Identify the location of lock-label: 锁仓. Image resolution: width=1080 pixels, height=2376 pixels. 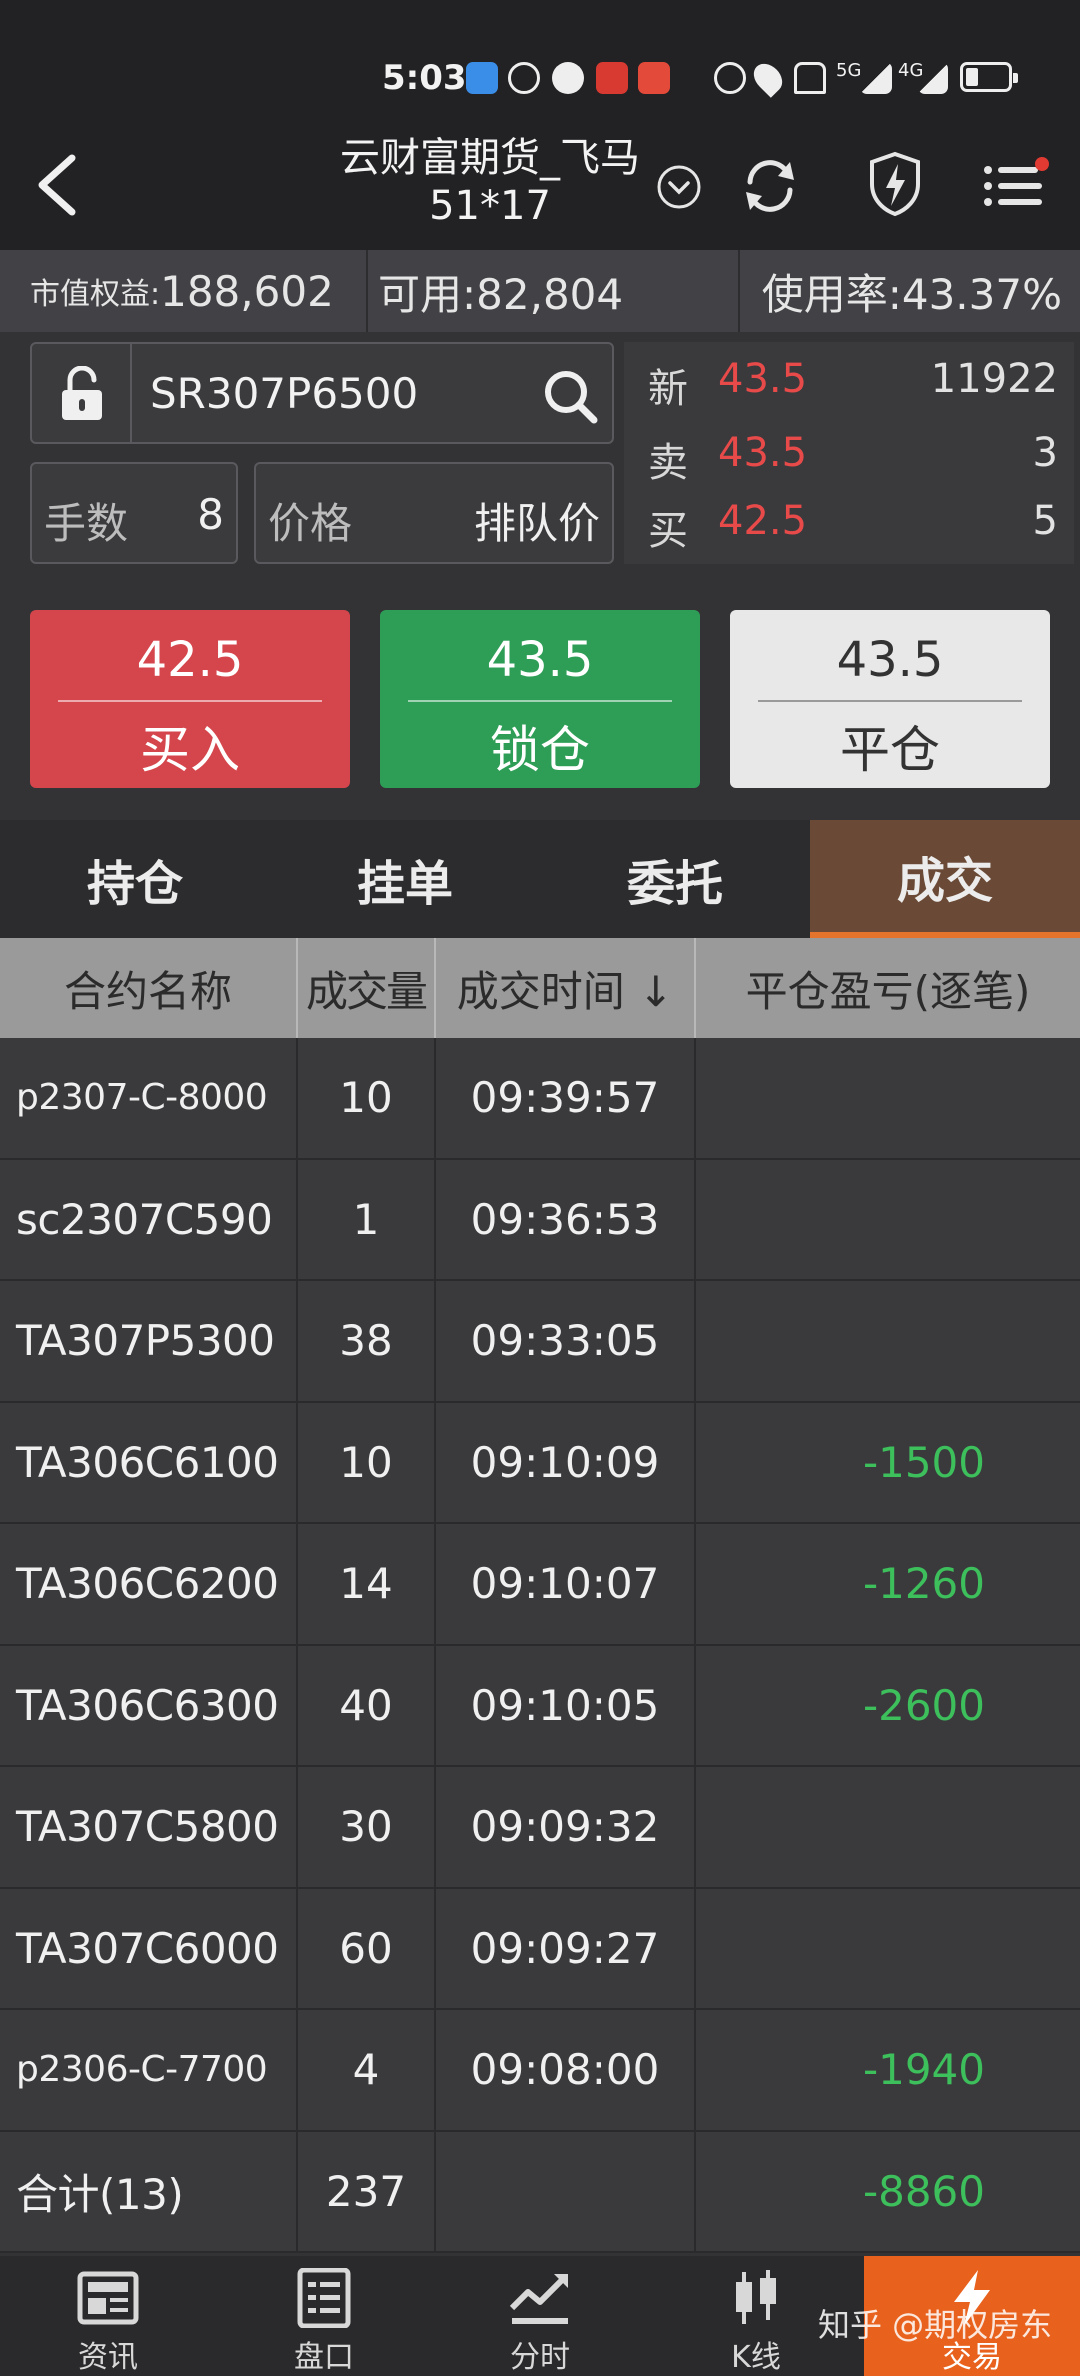
(540, 750).